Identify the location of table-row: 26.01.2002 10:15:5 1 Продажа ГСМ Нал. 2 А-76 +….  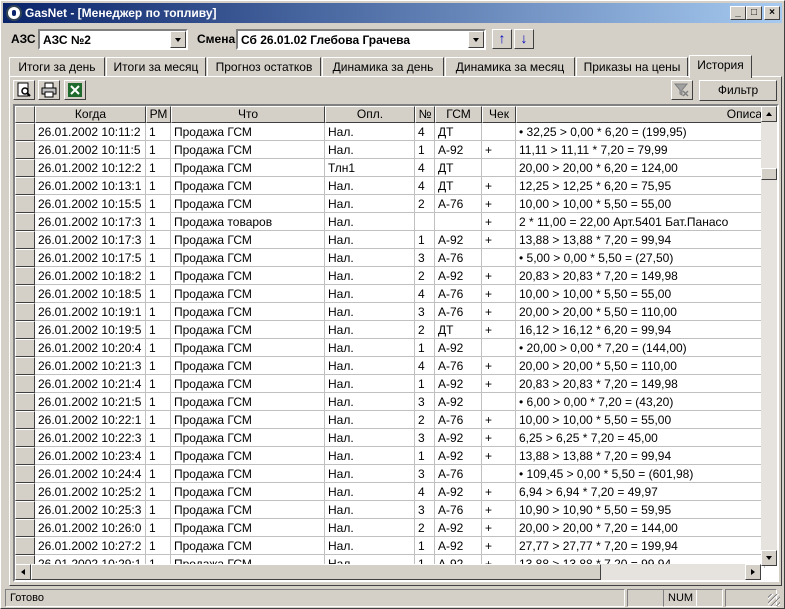
(390, 204).